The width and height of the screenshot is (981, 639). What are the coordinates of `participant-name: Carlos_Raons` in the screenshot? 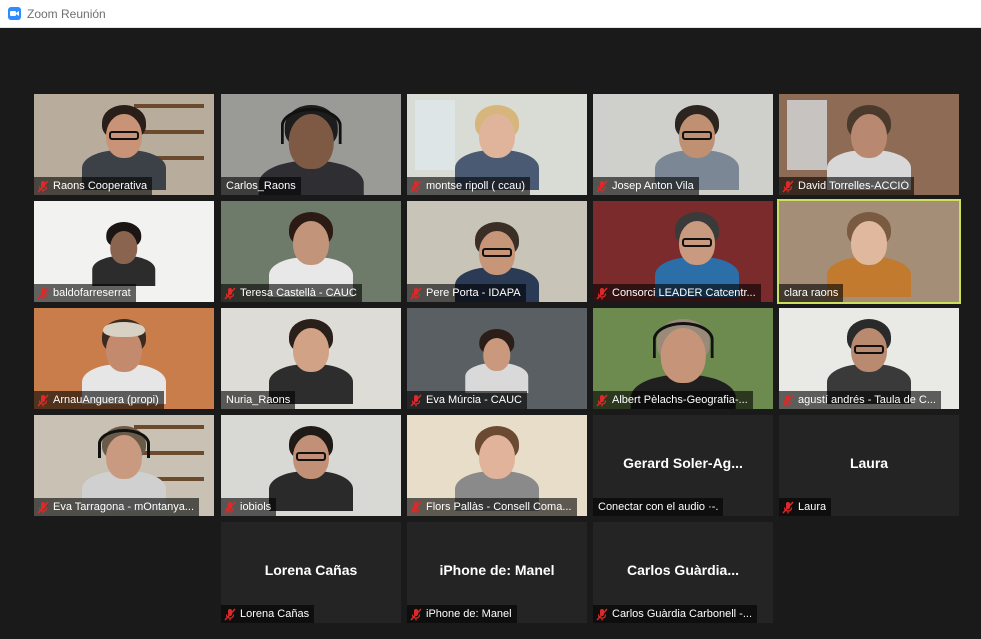 It's located at (261, 186).